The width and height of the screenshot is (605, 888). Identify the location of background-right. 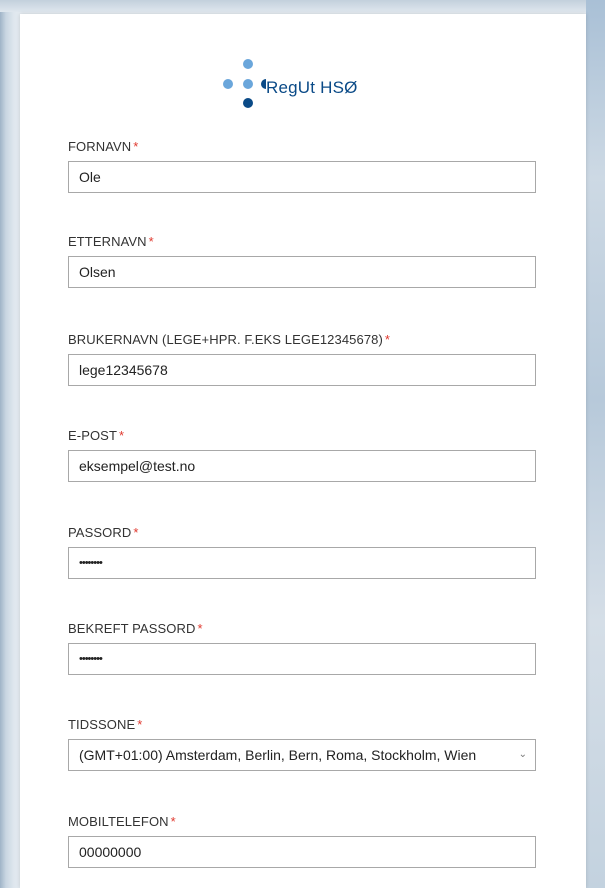
(595, 444).